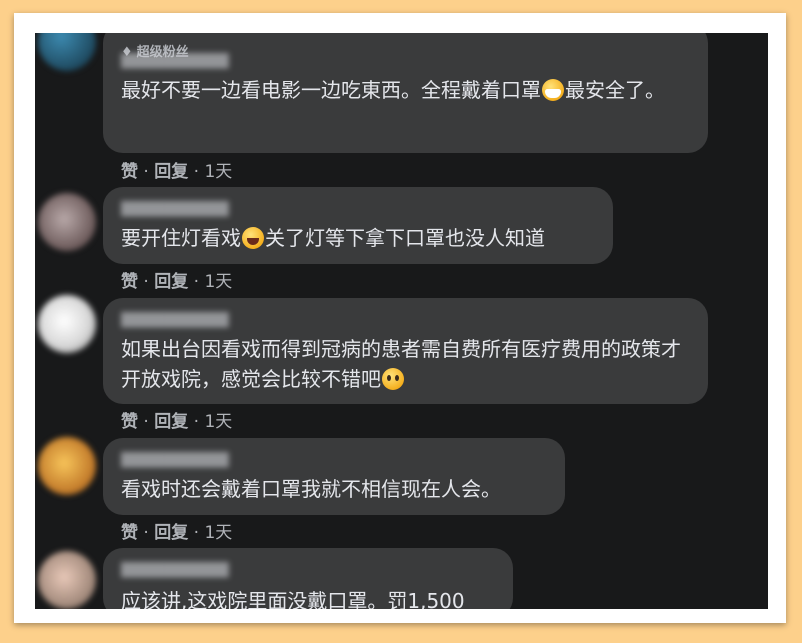 Image resolution: width=802 pixels, height=643 pixels. Describe the element at coordinates (293, 599) in the screenshot. I see `comment-text: 应该讲,这戏院里面没戴口罩。罚1,500` at that location.